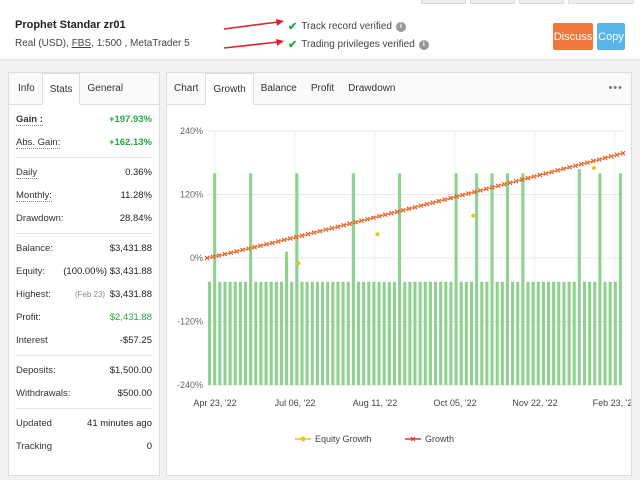 The height and width of the screenshot is (480, 640). What do you see at coordinates (34, 446) in the screenshot?
I see `tracking-label: Tracking` at bounding box center [34, 446].